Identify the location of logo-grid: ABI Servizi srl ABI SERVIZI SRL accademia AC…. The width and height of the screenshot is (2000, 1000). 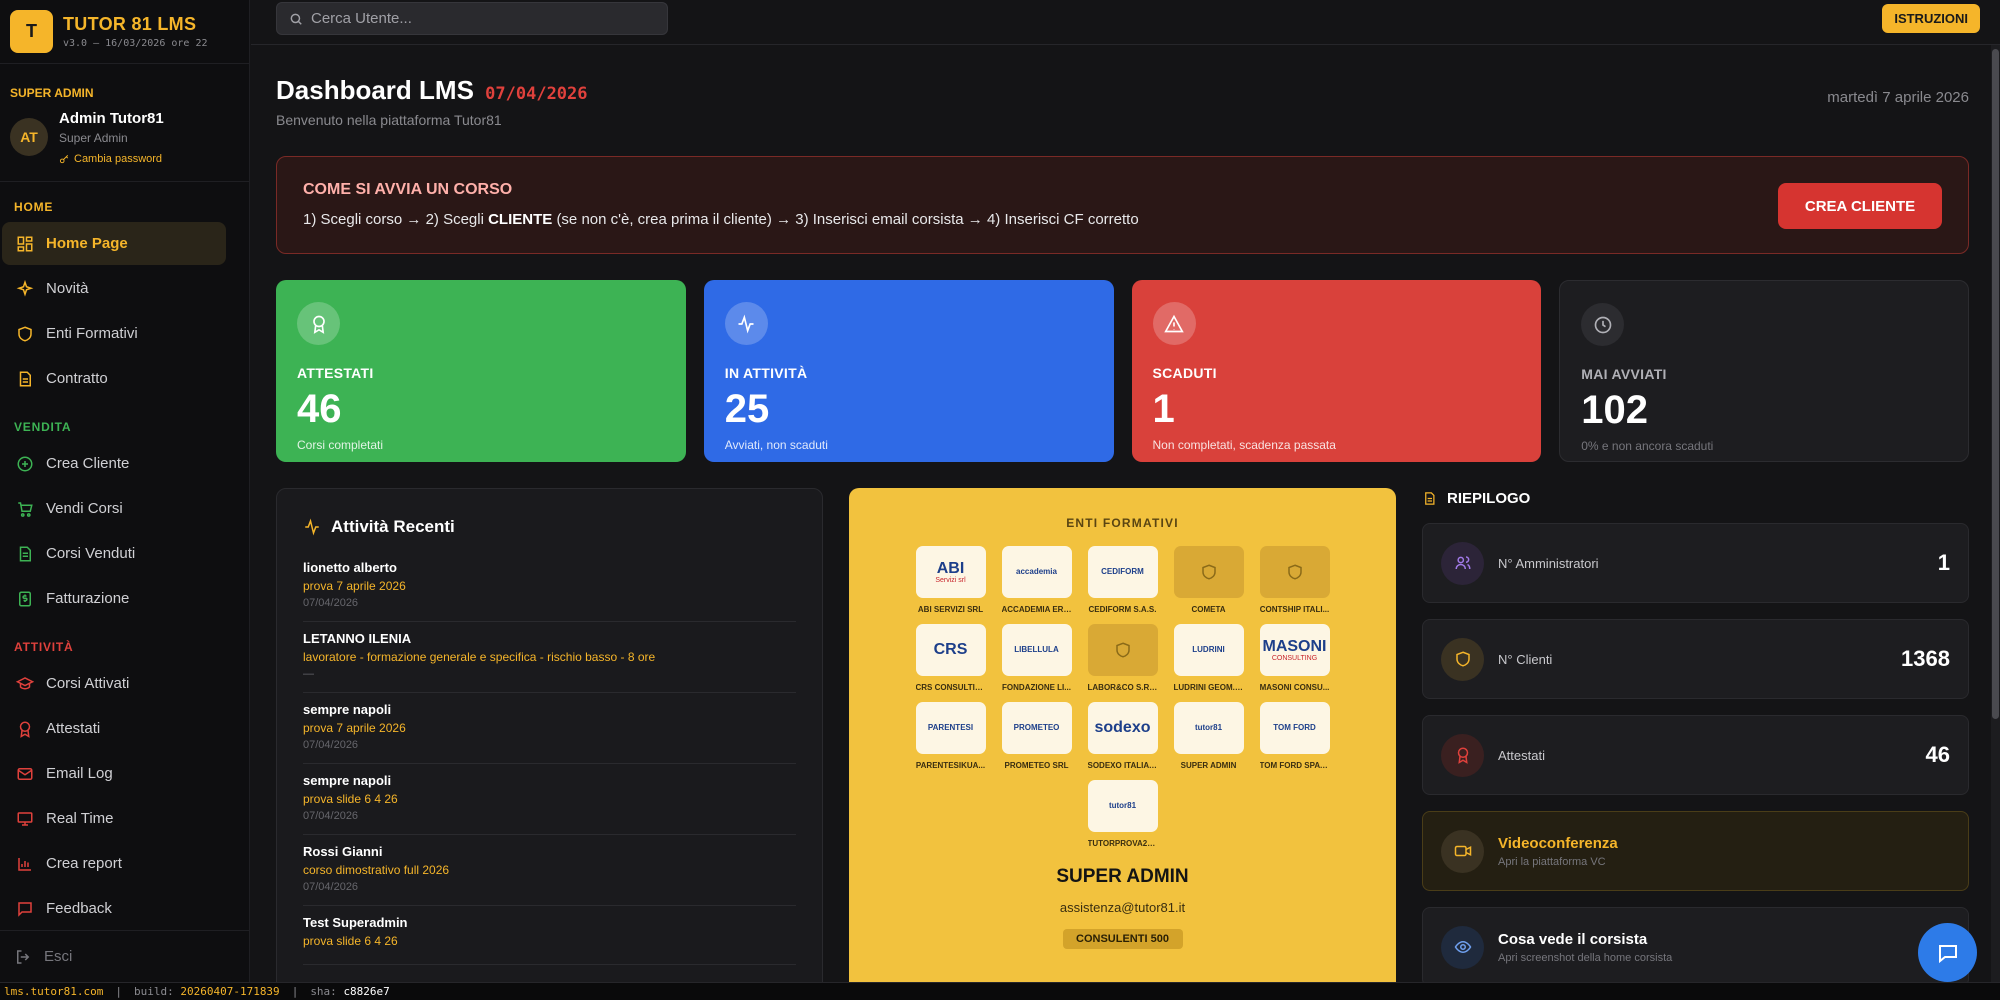
(1123, 697).